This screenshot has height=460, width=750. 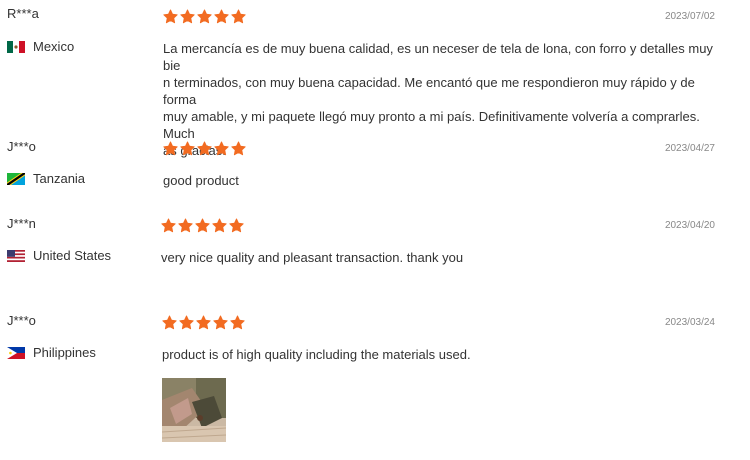 What do you see at coordinates (16, 255) in the screenshot?
I see `united-states-flag-icon` at bounding box center [16, 255].